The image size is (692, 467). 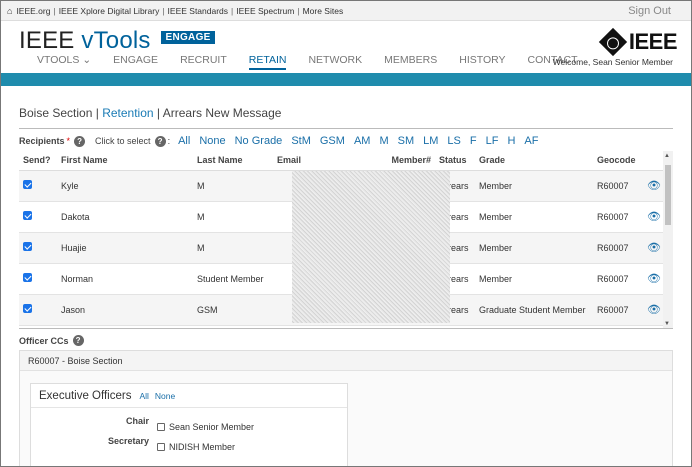 What do you see at coordinates (33, 11) in the screenshot?
I see `link-ieee-org: IEEE.org` at bounding box center [33, 11].